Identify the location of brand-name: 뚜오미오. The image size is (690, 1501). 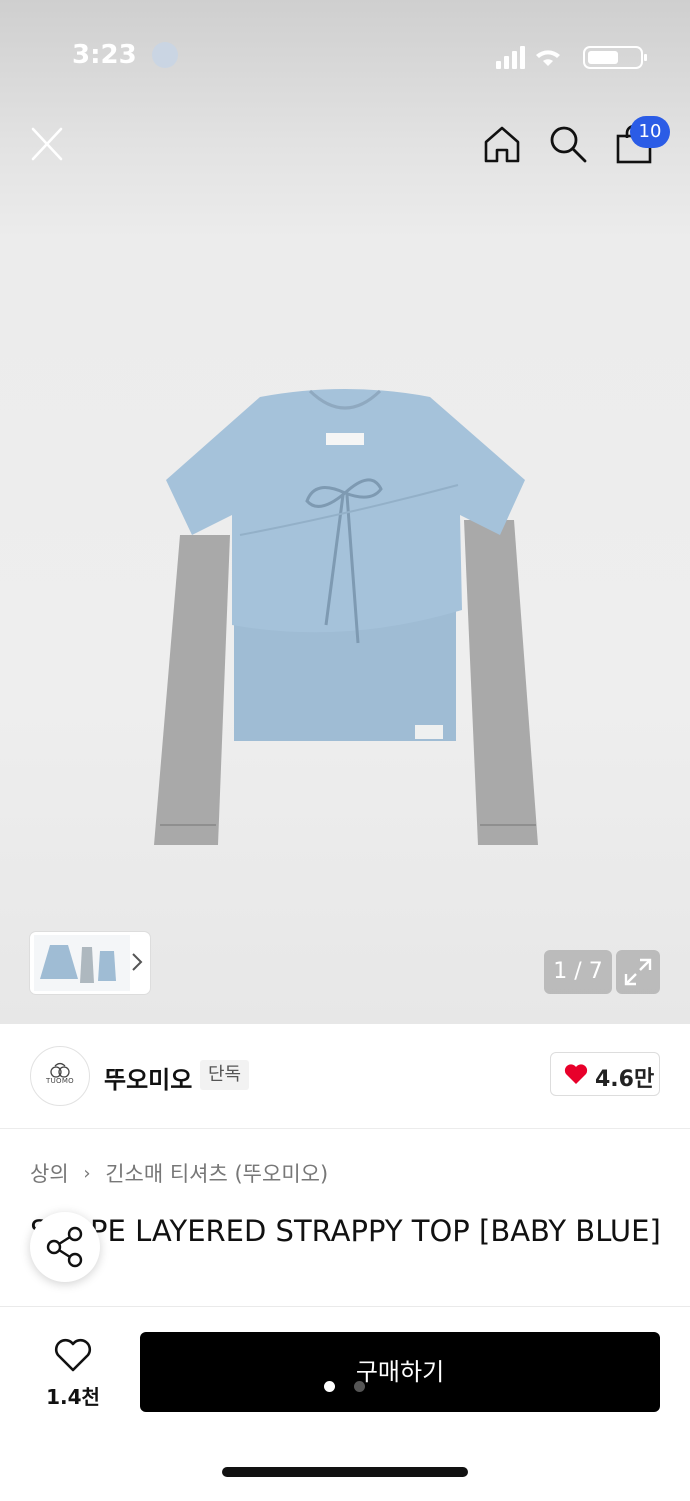
(148, 1077).